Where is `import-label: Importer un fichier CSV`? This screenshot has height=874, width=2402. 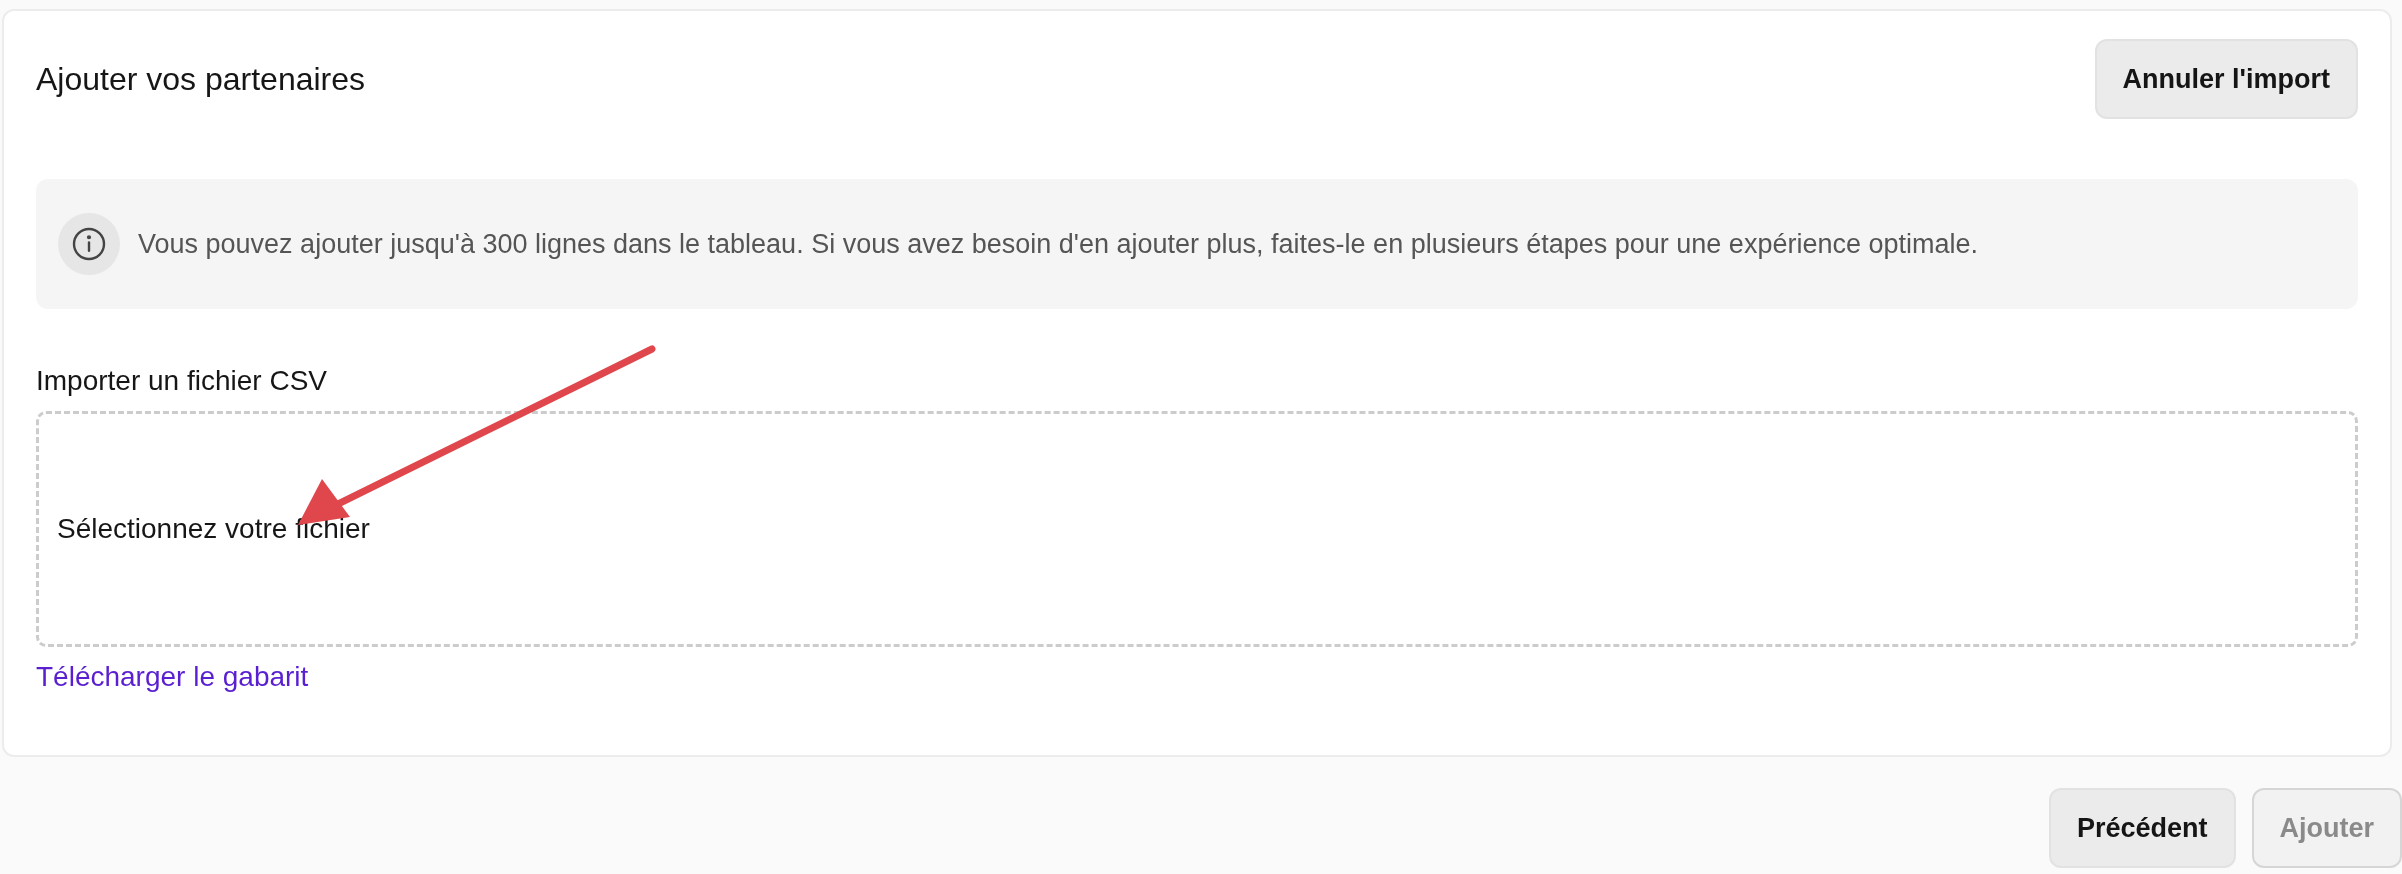 import-label: Importer un fichier CSV is located at coordinates (182, 381).